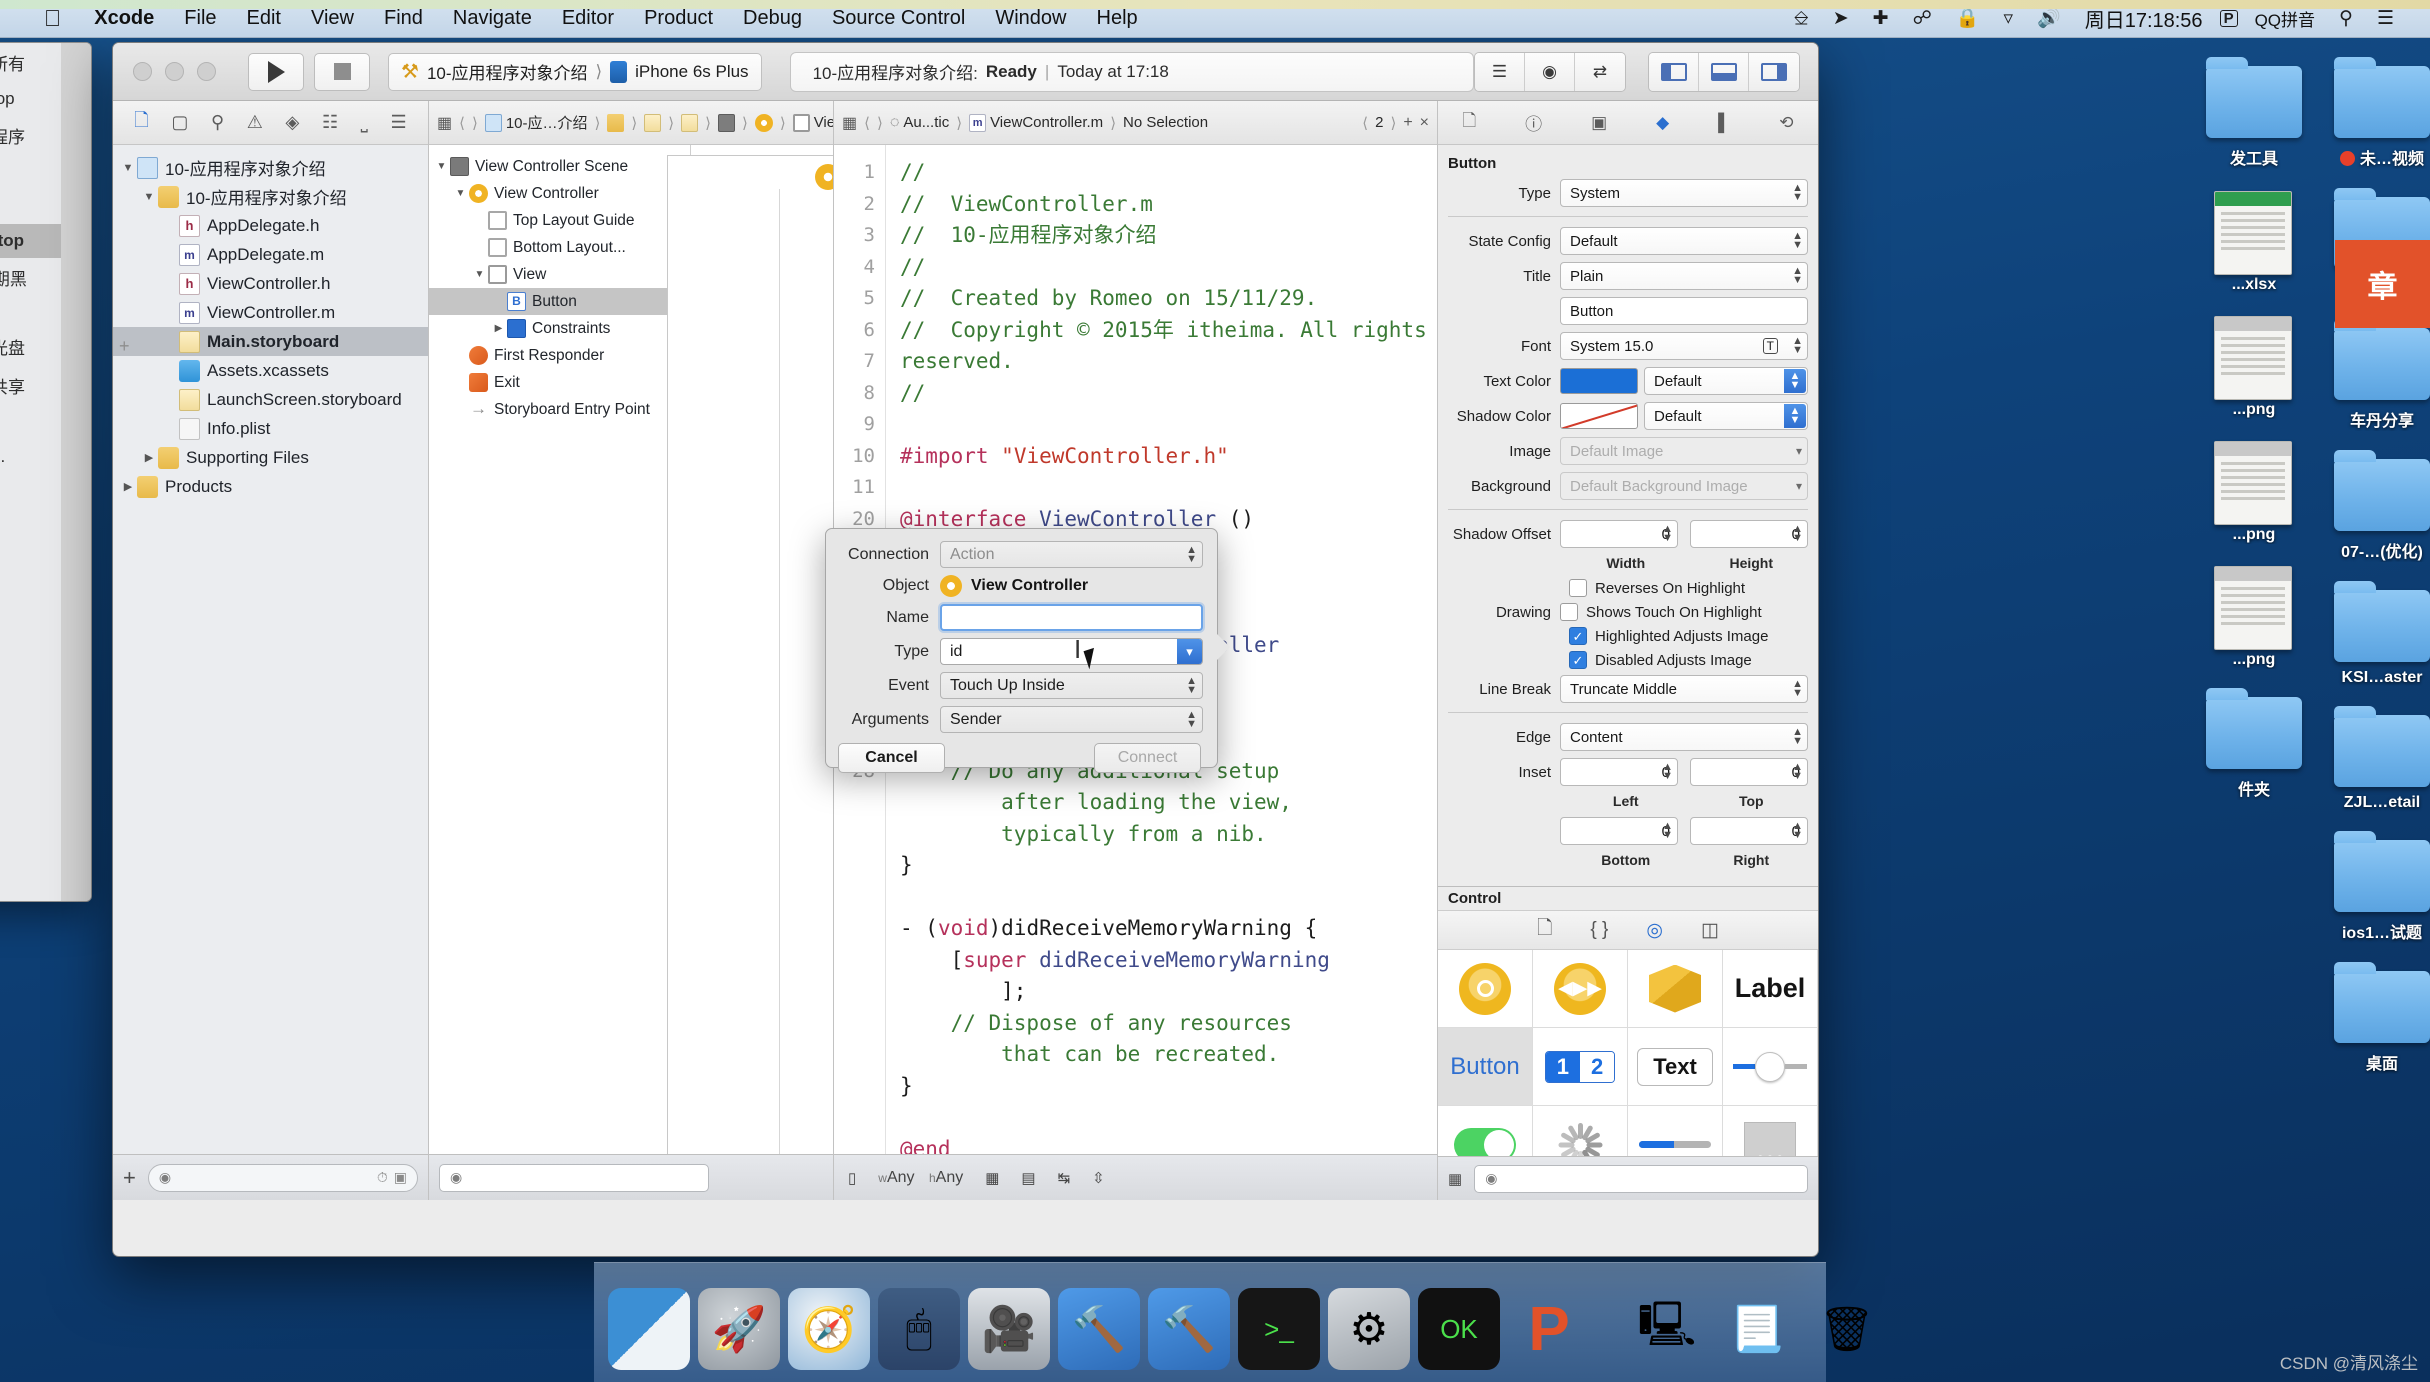 This screenshot has height=1382, width=2430. What do you see at coordinates (690, 122) in the screenshot?
I see `storyboard-scene-icon` at bounding box center [690, 122].